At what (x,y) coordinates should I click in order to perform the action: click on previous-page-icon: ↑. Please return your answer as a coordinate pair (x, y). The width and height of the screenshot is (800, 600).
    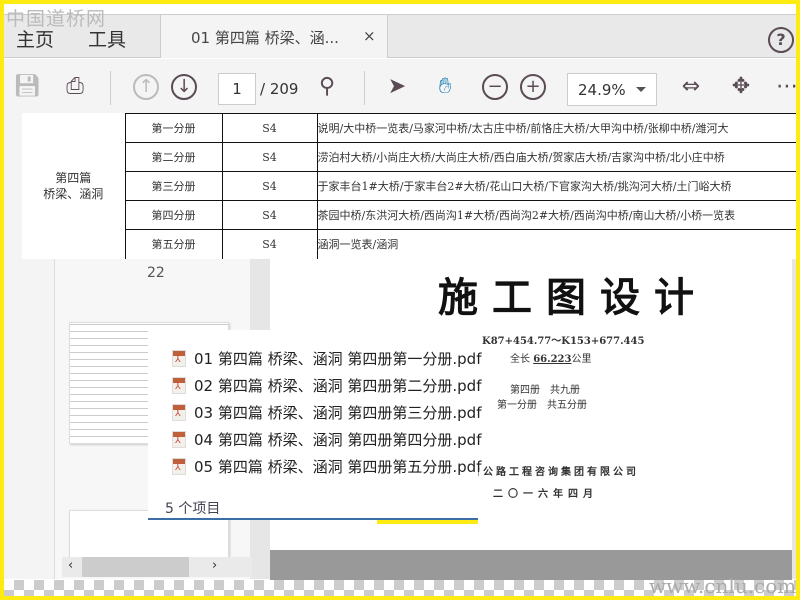
    Looking at the image, I should click on (146, 87).